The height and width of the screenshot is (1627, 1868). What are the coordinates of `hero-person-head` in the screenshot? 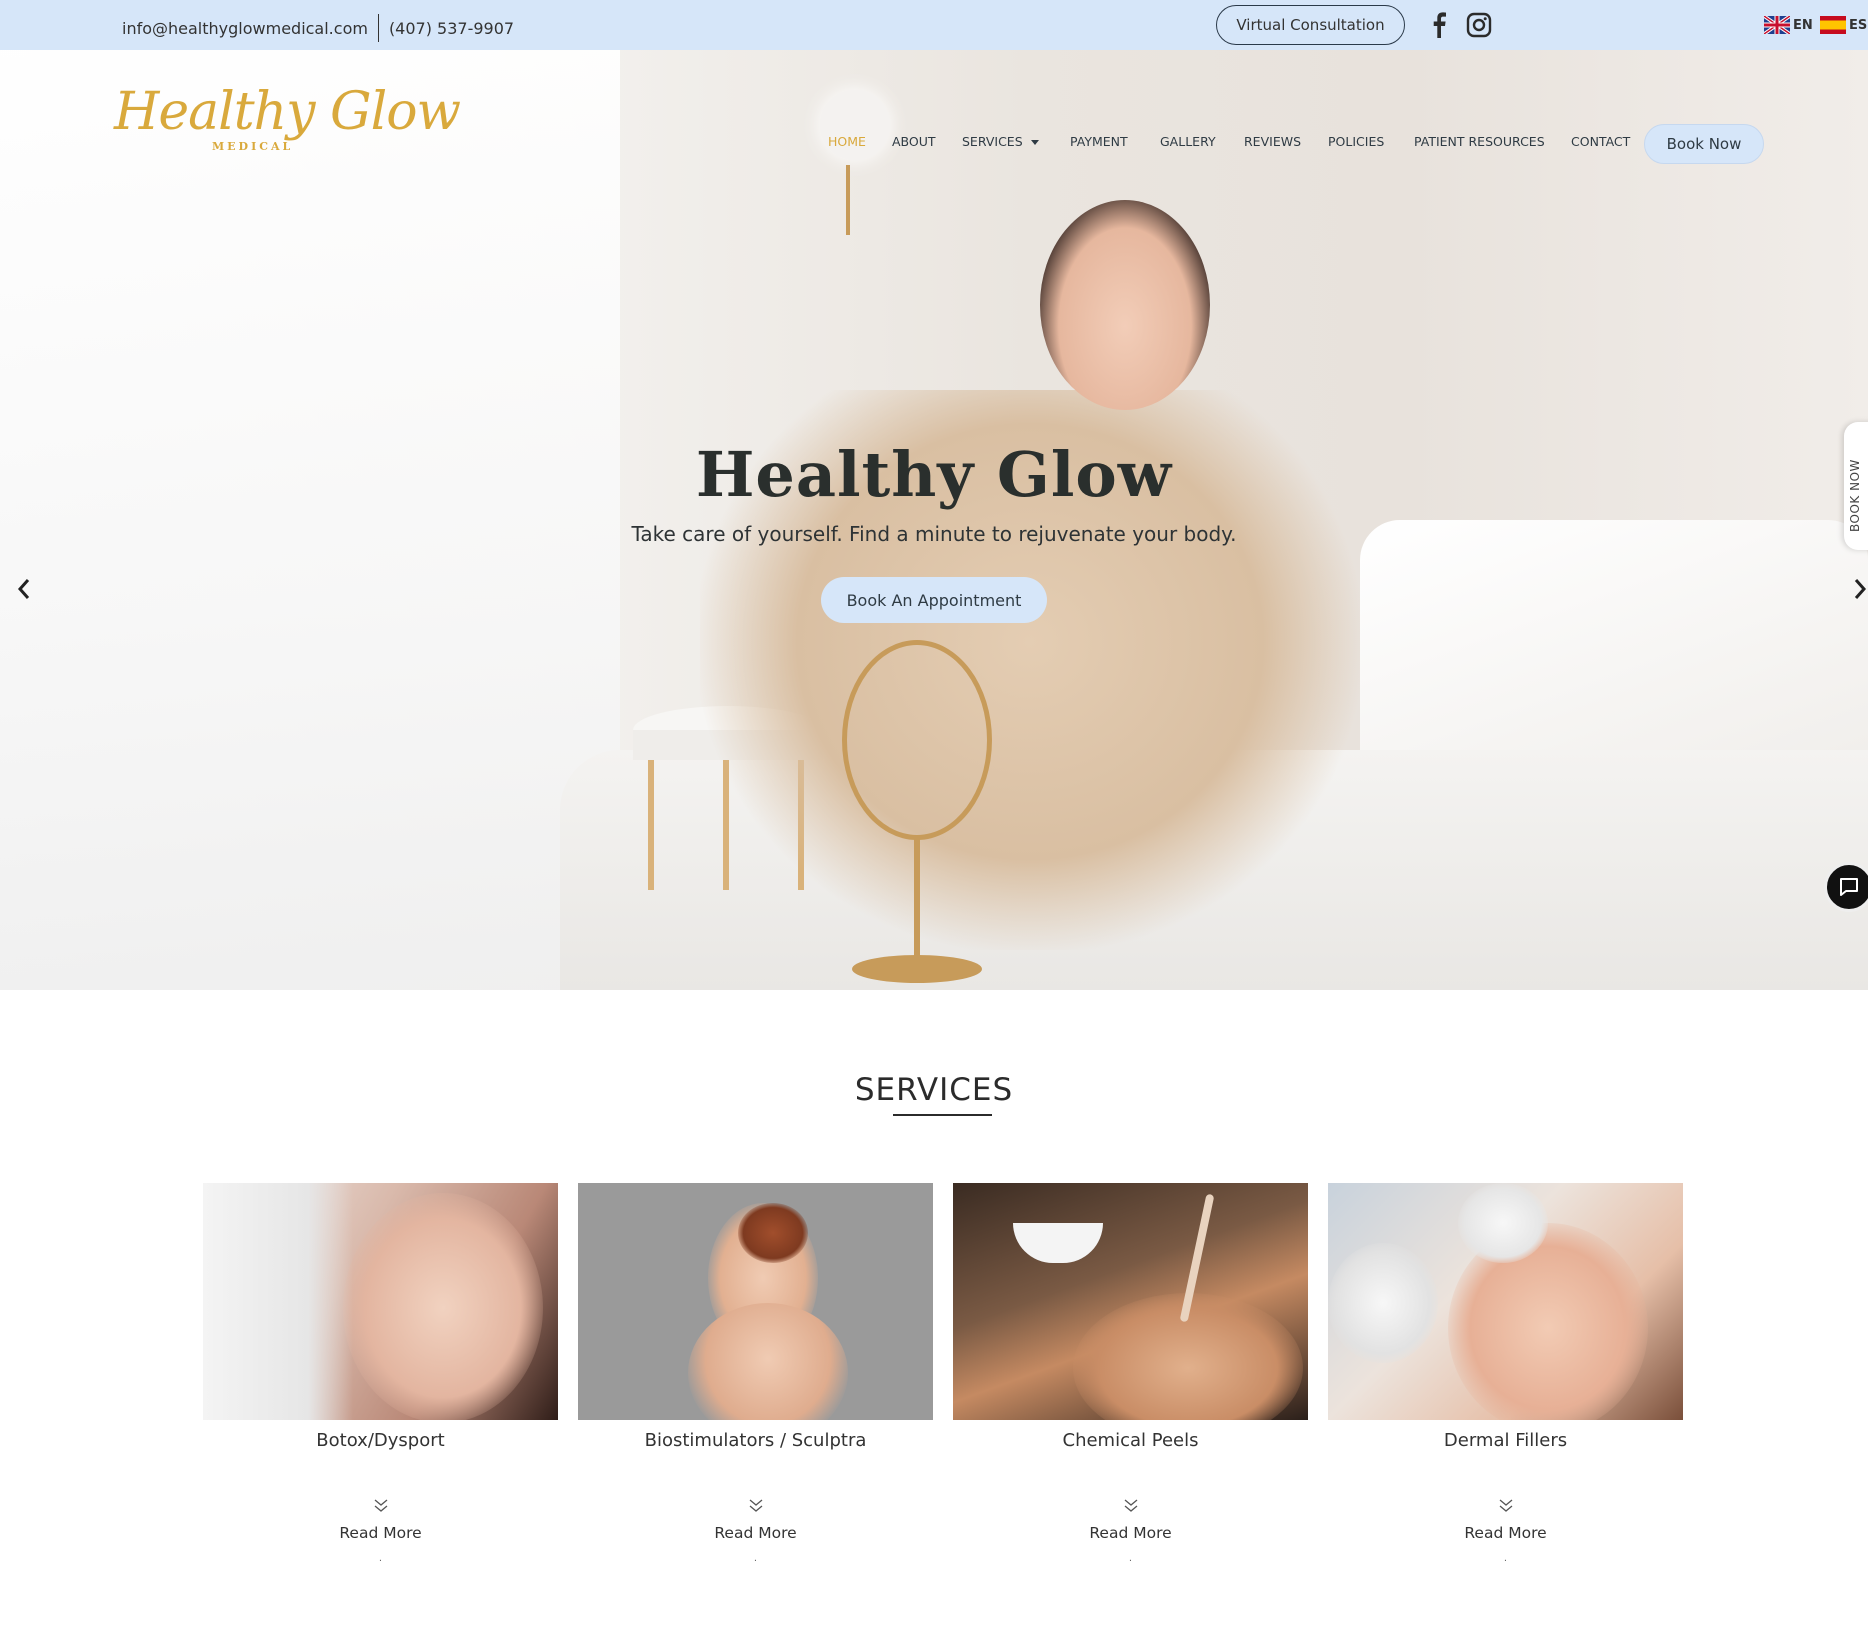 It's located at (1125, 305).